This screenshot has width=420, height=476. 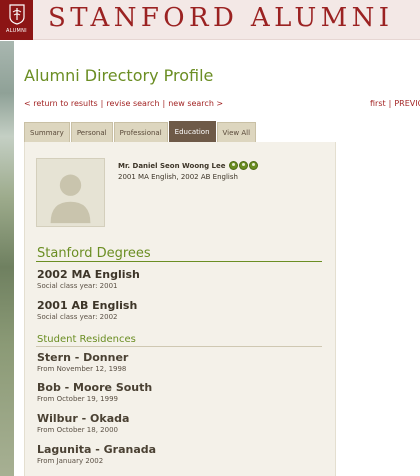 I want to click on decorative-side-image, so click(x=7, y=258).